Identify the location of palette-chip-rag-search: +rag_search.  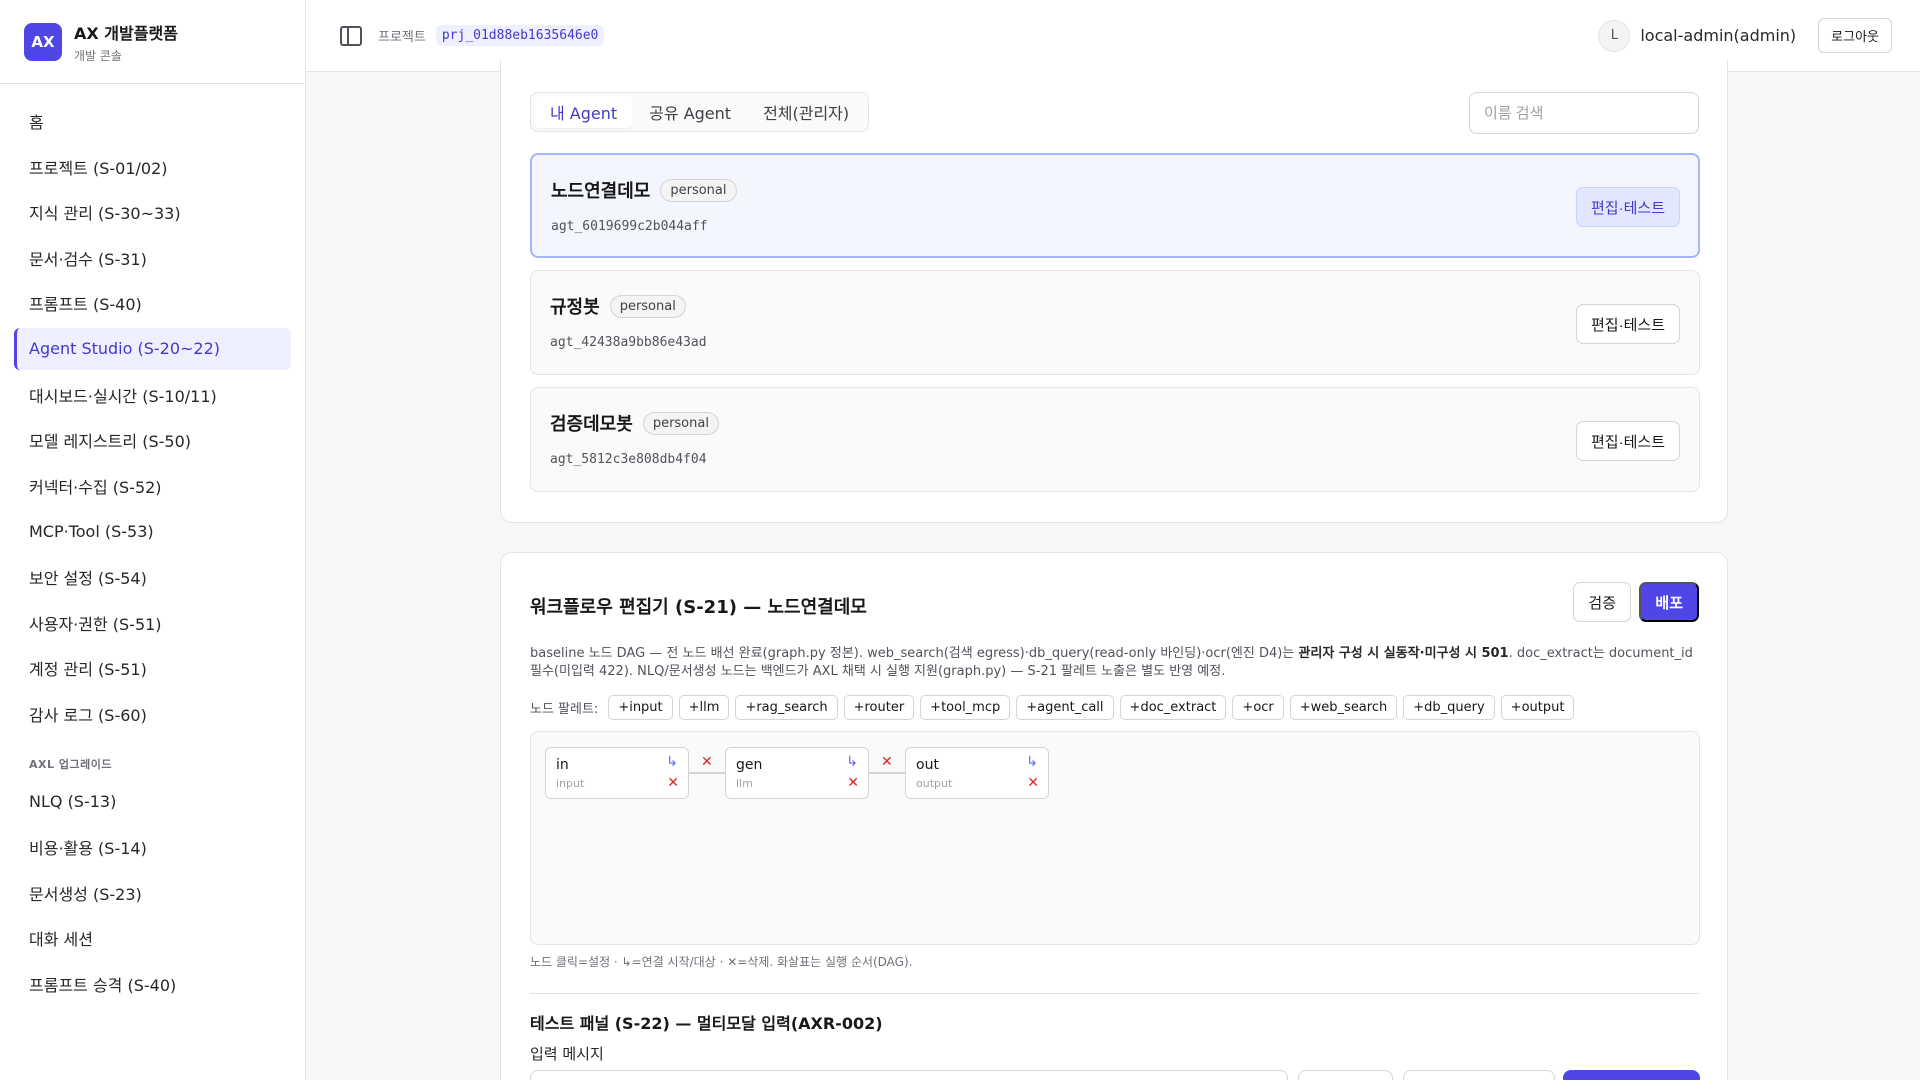
(786, 707).